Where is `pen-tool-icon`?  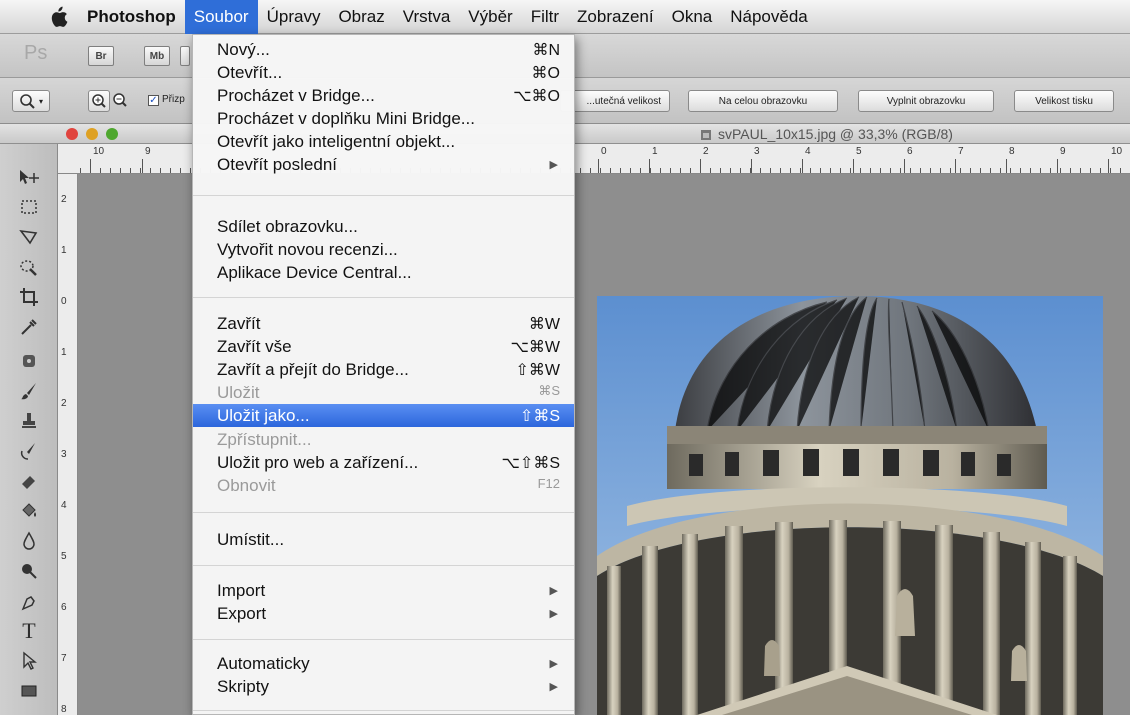 pen-tool-icon is located at coordinates (29, 603).